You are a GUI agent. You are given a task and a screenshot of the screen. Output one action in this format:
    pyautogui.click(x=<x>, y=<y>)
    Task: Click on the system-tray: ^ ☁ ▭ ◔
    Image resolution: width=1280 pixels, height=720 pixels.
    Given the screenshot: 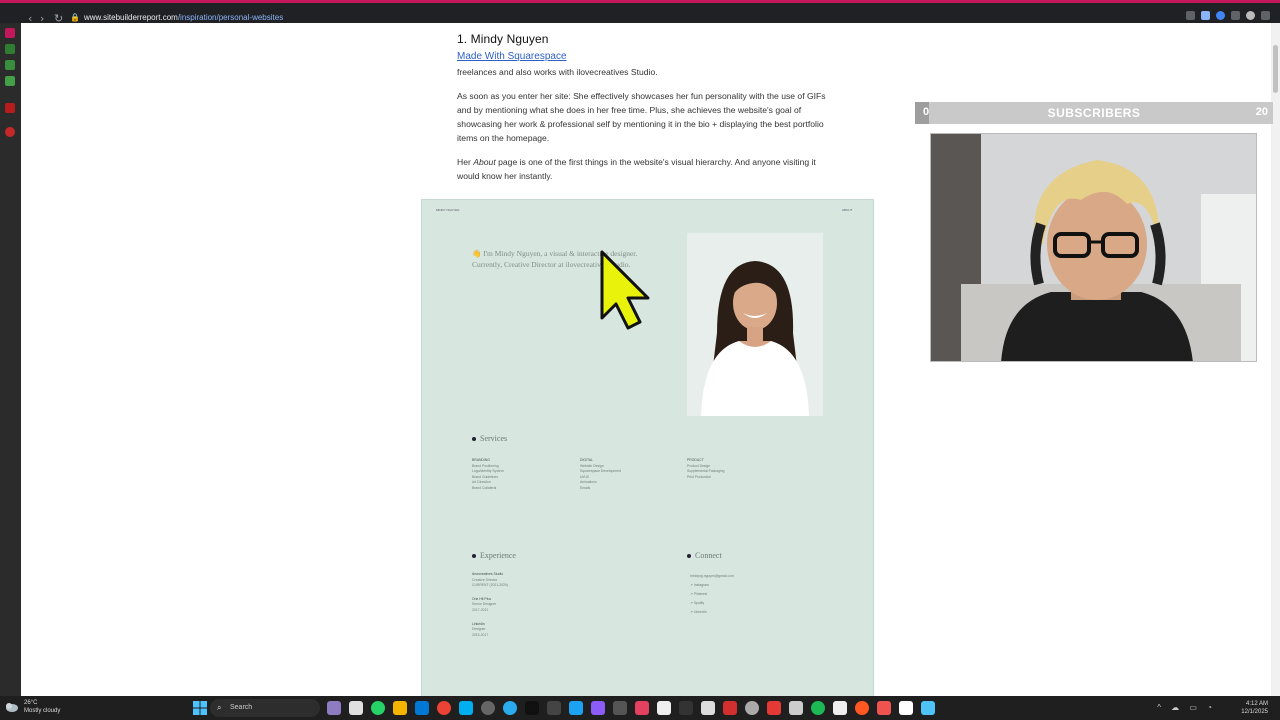 What is the action you would take?
    pyautogui.click(x=1186, y=707)
    